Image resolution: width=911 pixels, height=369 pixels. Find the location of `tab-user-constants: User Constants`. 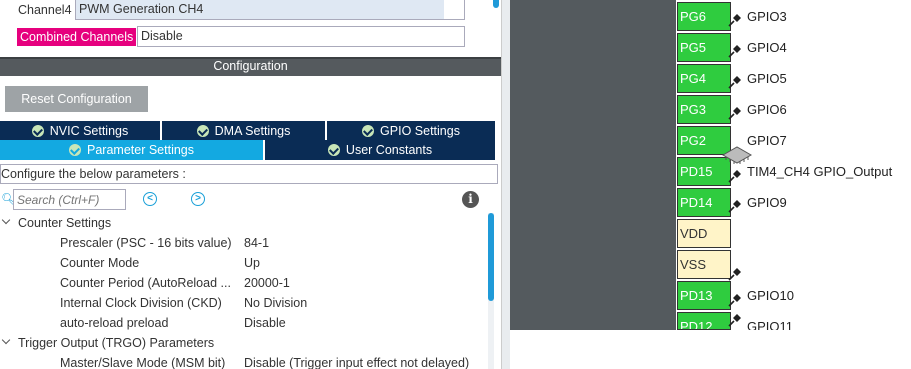

tab-user-constants: User Constants is located at coordinates (380, 150).